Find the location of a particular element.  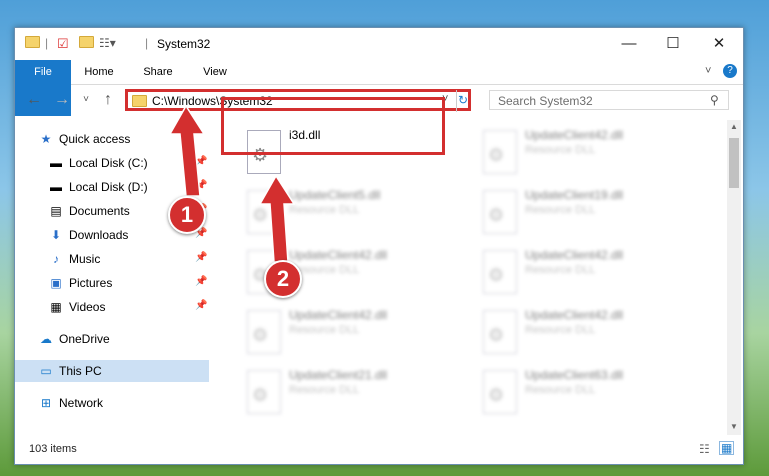

arrow-2-icon is located at coordinates (277, 218).